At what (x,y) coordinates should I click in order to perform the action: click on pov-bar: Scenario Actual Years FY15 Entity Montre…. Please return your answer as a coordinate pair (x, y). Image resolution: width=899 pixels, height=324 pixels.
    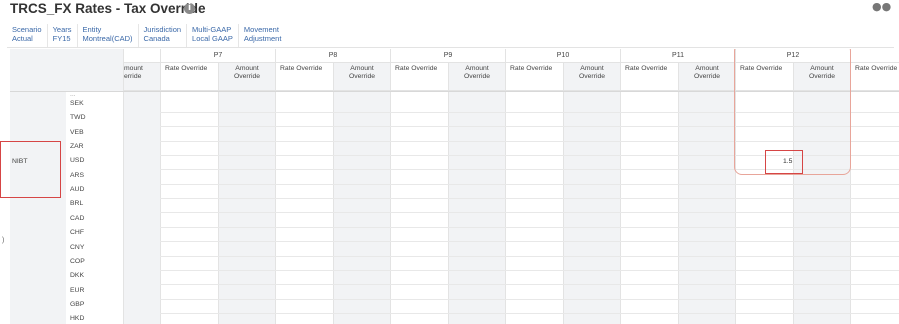
    Looking at the image, I should click on (450, 36).